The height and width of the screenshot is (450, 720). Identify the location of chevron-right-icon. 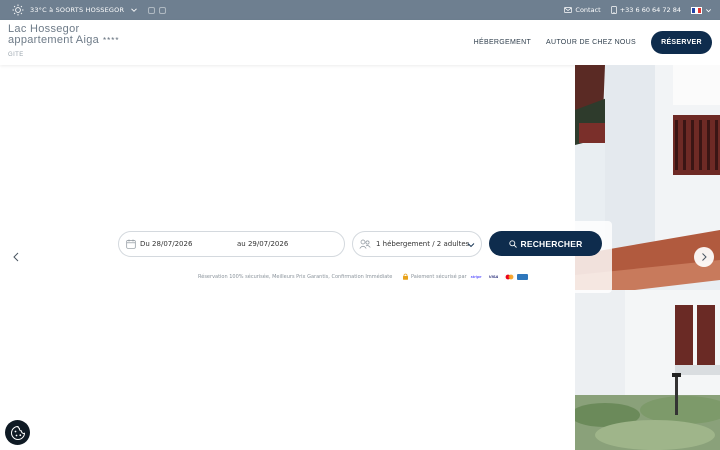
(704, 257).